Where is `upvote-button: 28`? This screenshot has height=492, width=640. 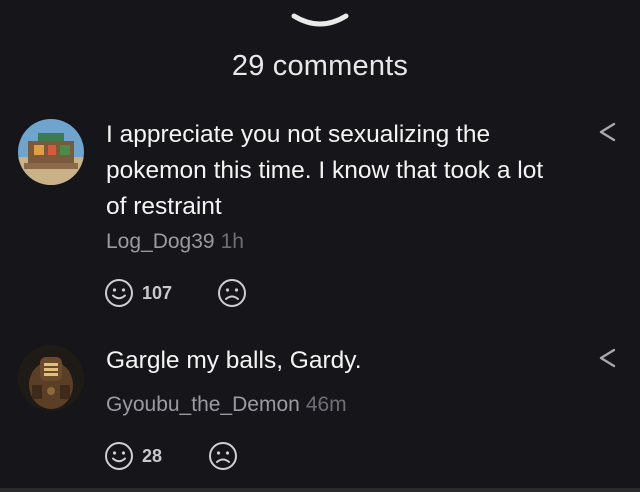
upvote-button: 28 is located at coordinates (133, 456).